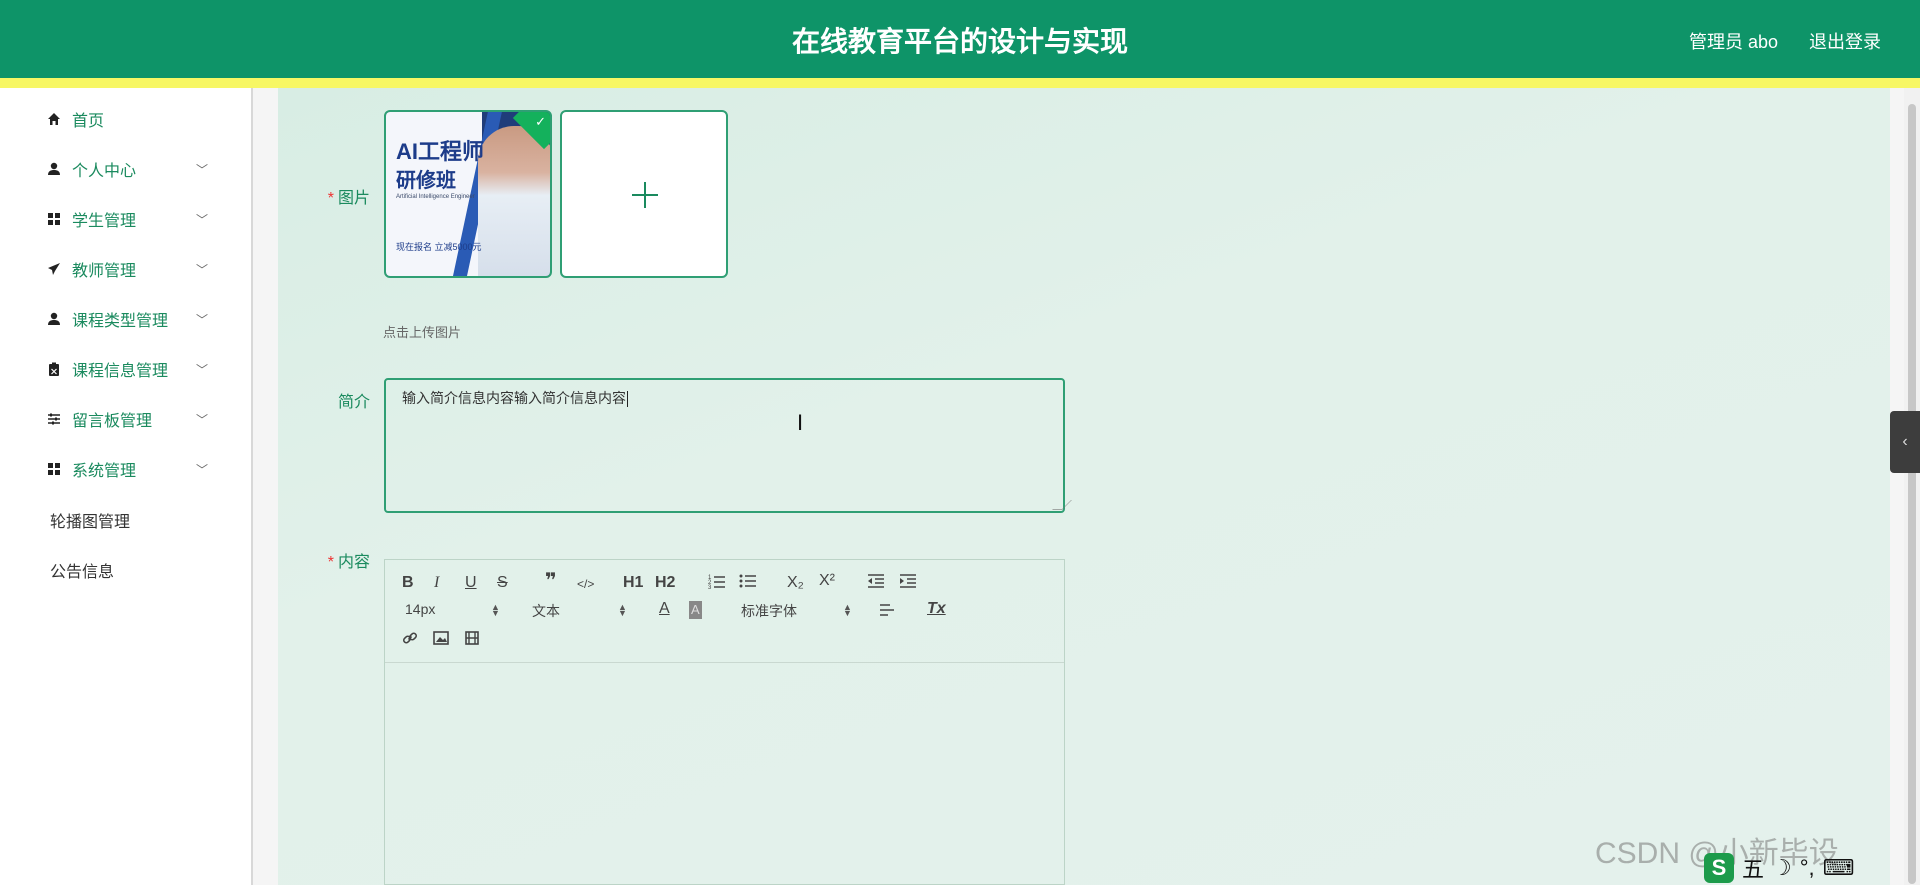 This screenshot has height=885, width=1920. Describe the element at coordinates (353, 562) in the screenshot. I see `content-label-text: 内容` at that location.